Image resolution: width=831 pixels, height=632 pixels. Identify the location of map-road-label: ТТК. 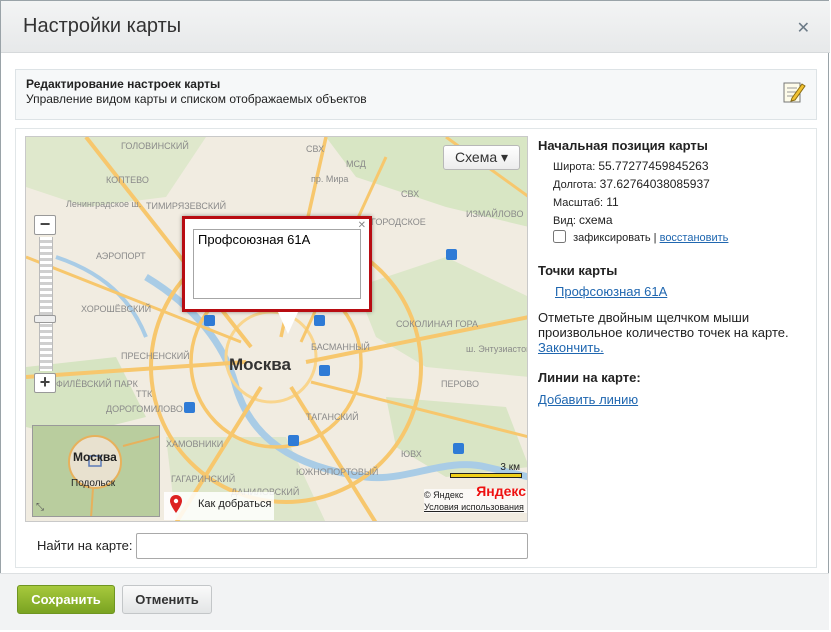
(144, 394).